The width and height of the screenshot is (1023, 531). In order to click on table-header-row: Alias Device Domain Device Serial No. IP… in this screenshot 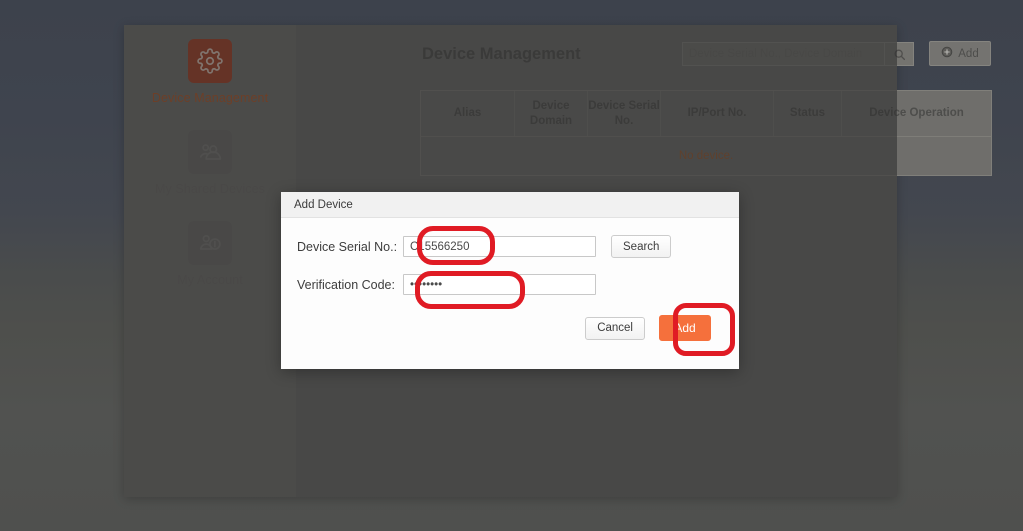, I will do `click(706, 114)`.